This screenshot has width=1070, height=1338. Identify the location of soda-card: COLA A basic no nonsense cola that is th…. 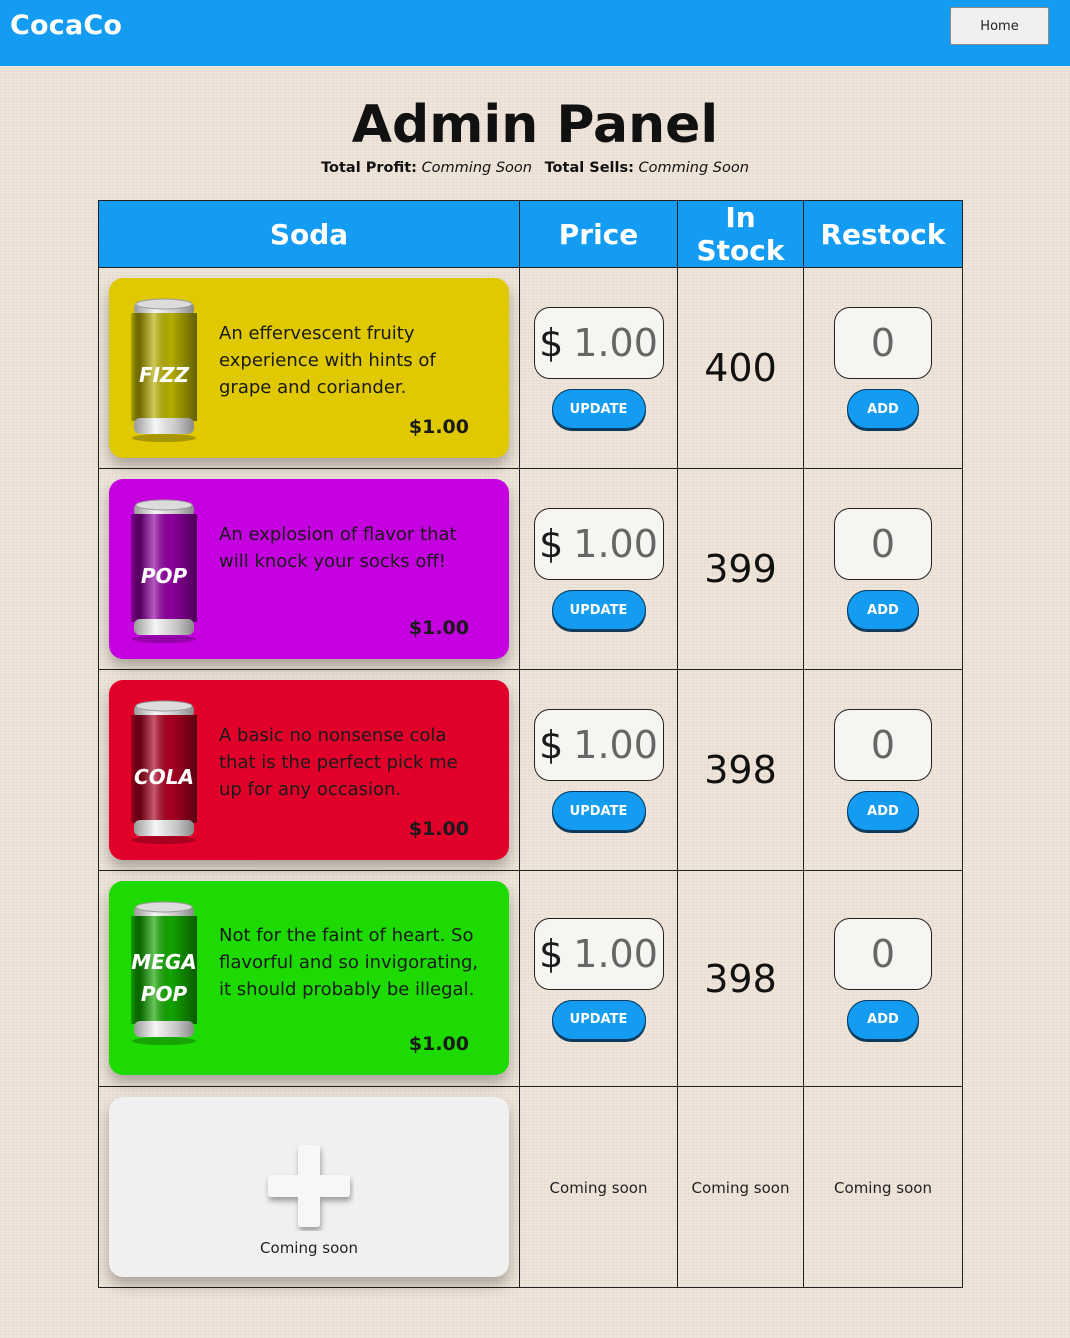
(309, 770).